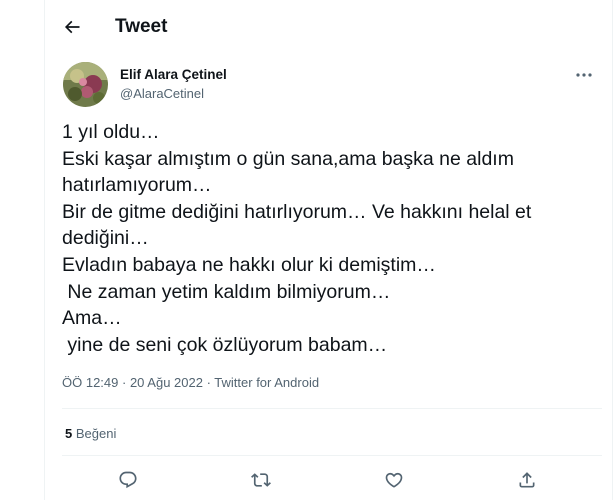 This screenshot has width=613, height=500. I want to click on more-options-button, so click(584, 75).